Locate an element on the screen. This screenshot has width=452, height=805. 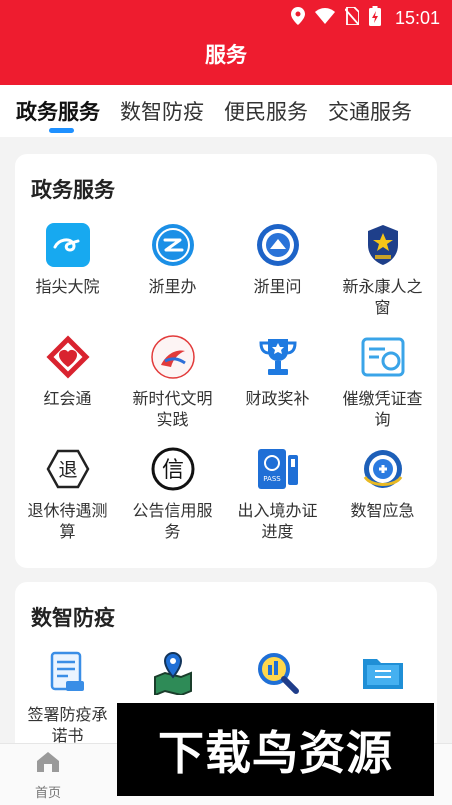
credit-icon: 信 is located at coordinates (173, 469).